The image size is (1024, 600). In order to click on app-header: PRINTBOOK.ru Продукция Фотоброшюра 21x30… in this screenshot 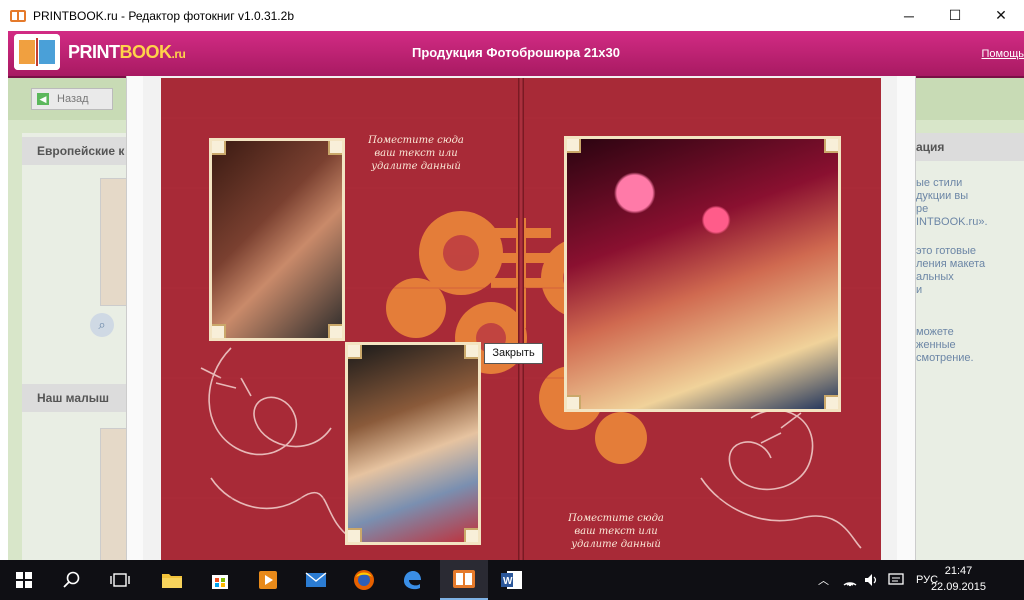, I will do `click(516, 54)`.